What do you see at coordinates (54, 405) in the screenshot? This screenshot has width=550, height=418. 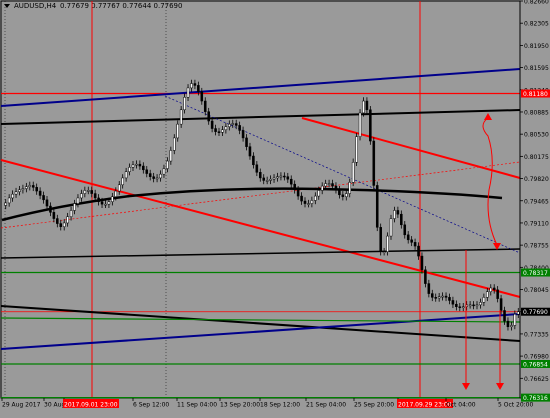 I see `x-tick-label: 30 Aug` at bounding box center [54, 405].